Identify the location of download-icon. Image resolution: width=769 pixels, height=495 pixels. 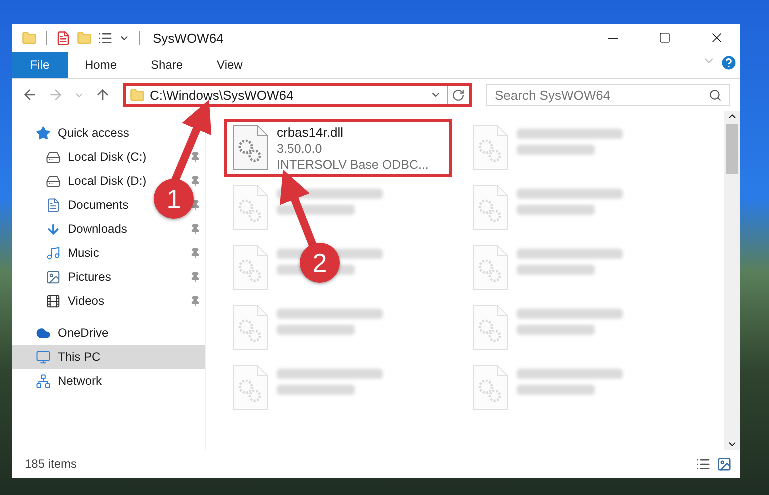
(53, 229).